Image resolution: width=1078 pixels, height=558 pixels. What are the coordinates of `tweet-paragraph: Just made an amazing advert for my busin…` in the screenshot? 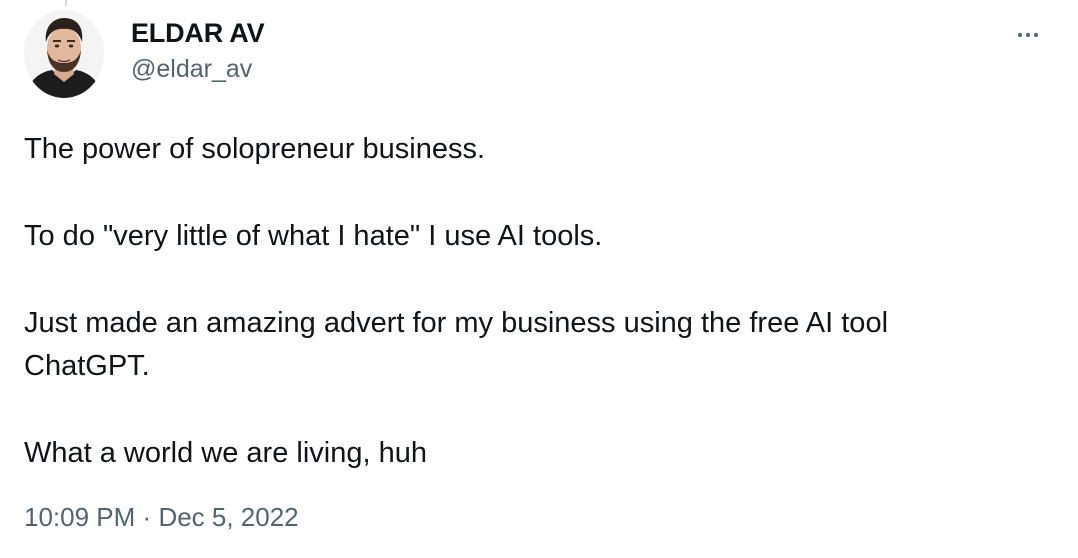 It's located at (456, 344).